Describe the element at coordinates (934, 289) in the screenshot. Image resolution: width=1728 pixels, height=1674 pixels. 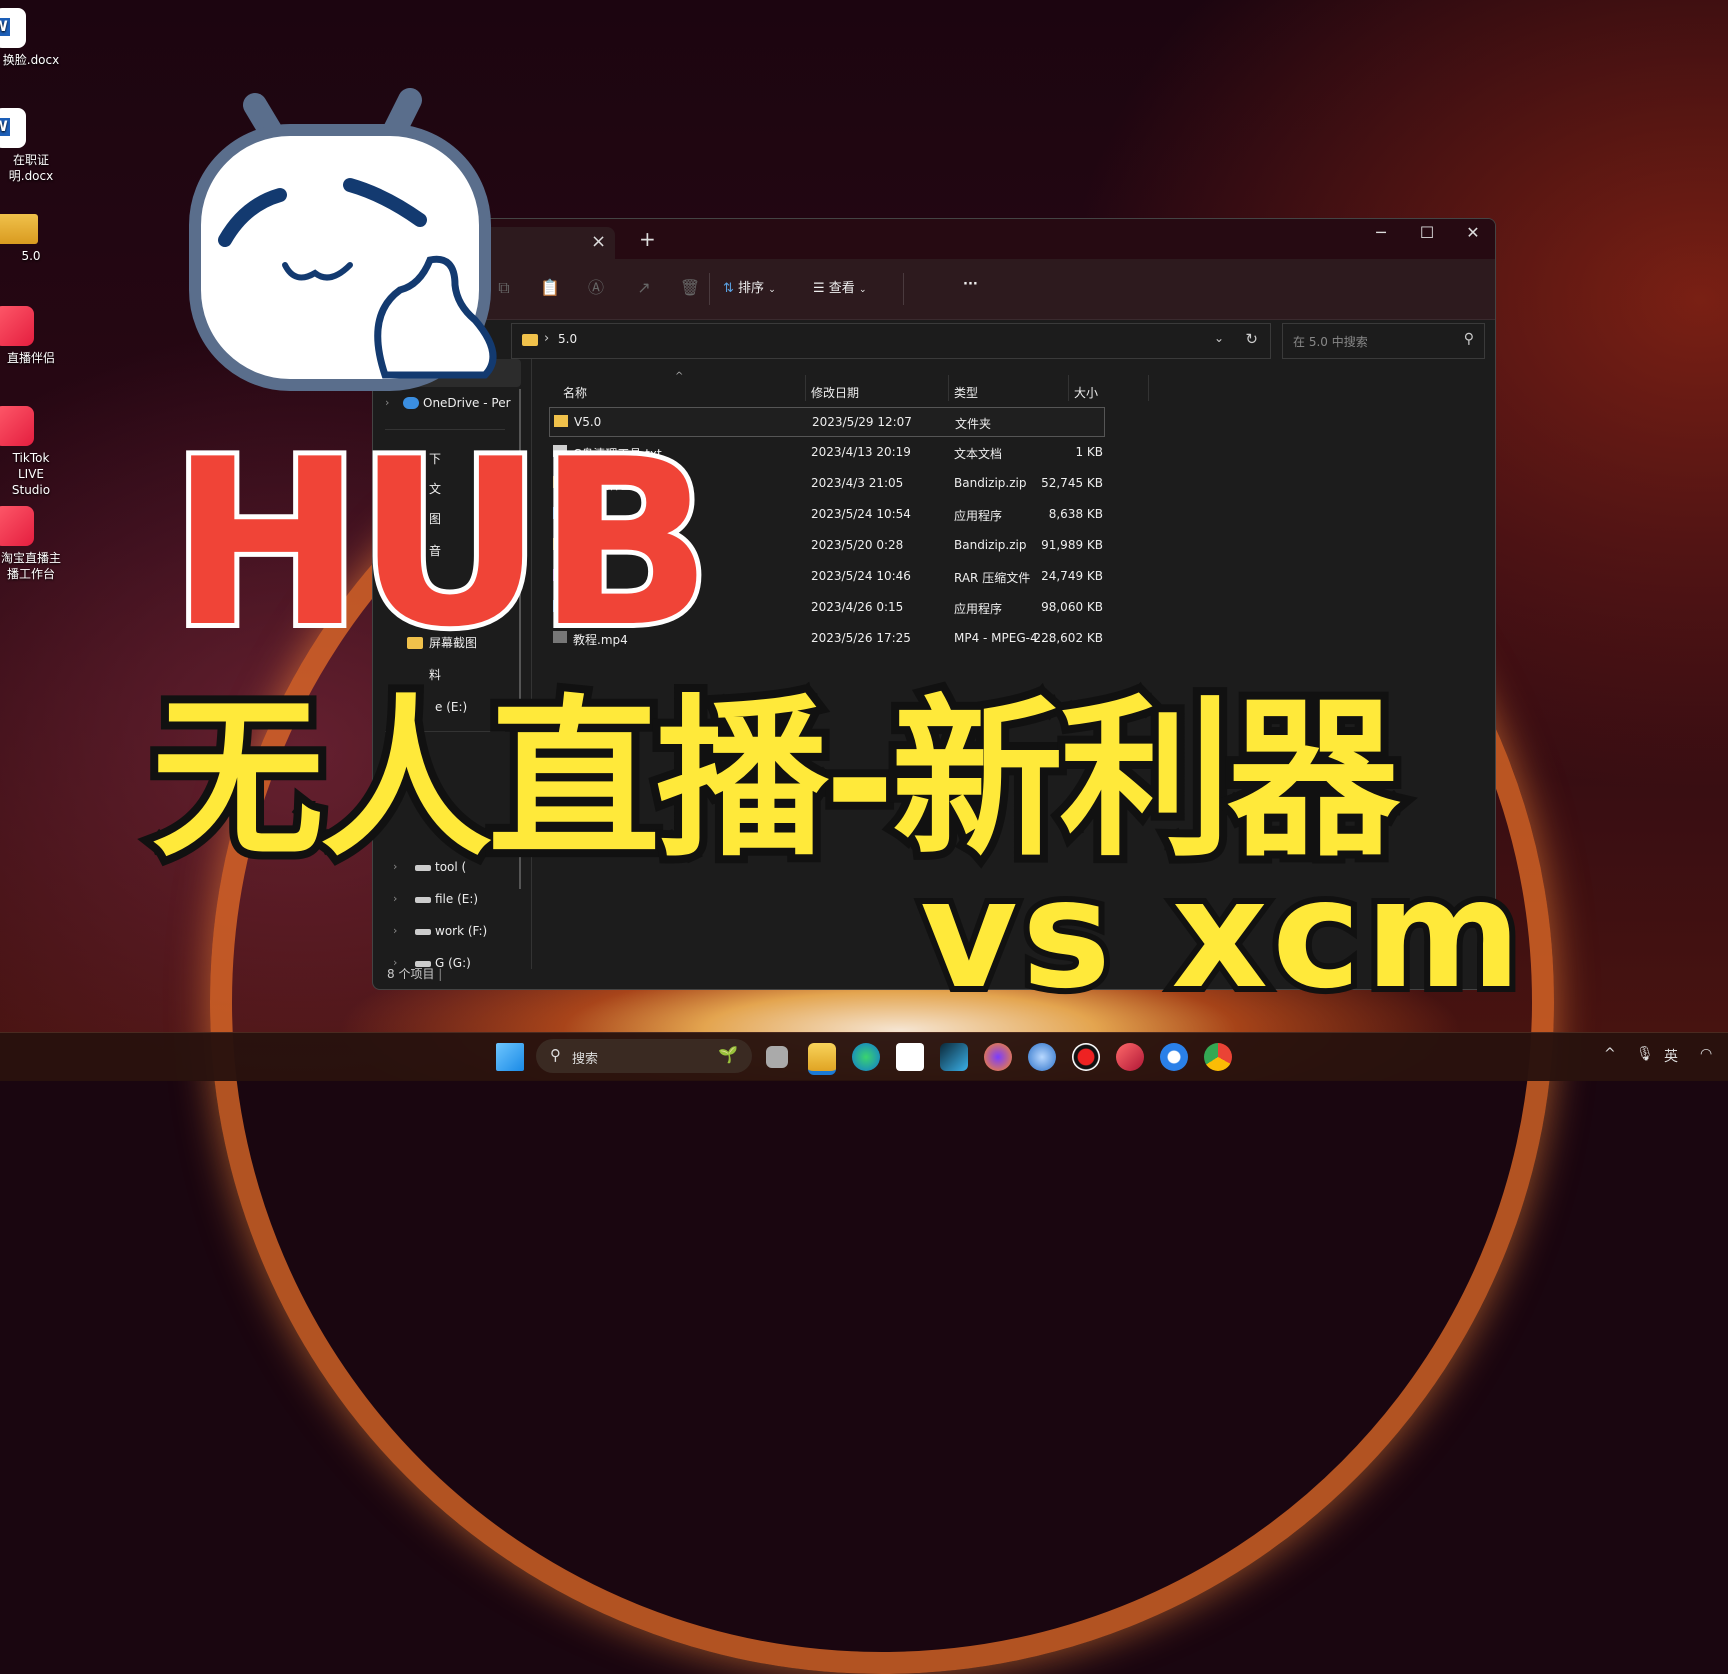
I see `command-bar: ⧉ 📋 Ⓐ ↗ 🗑 ⇅ 排序 ⌄ ☰ 查看 ⌄ ···` at that location.